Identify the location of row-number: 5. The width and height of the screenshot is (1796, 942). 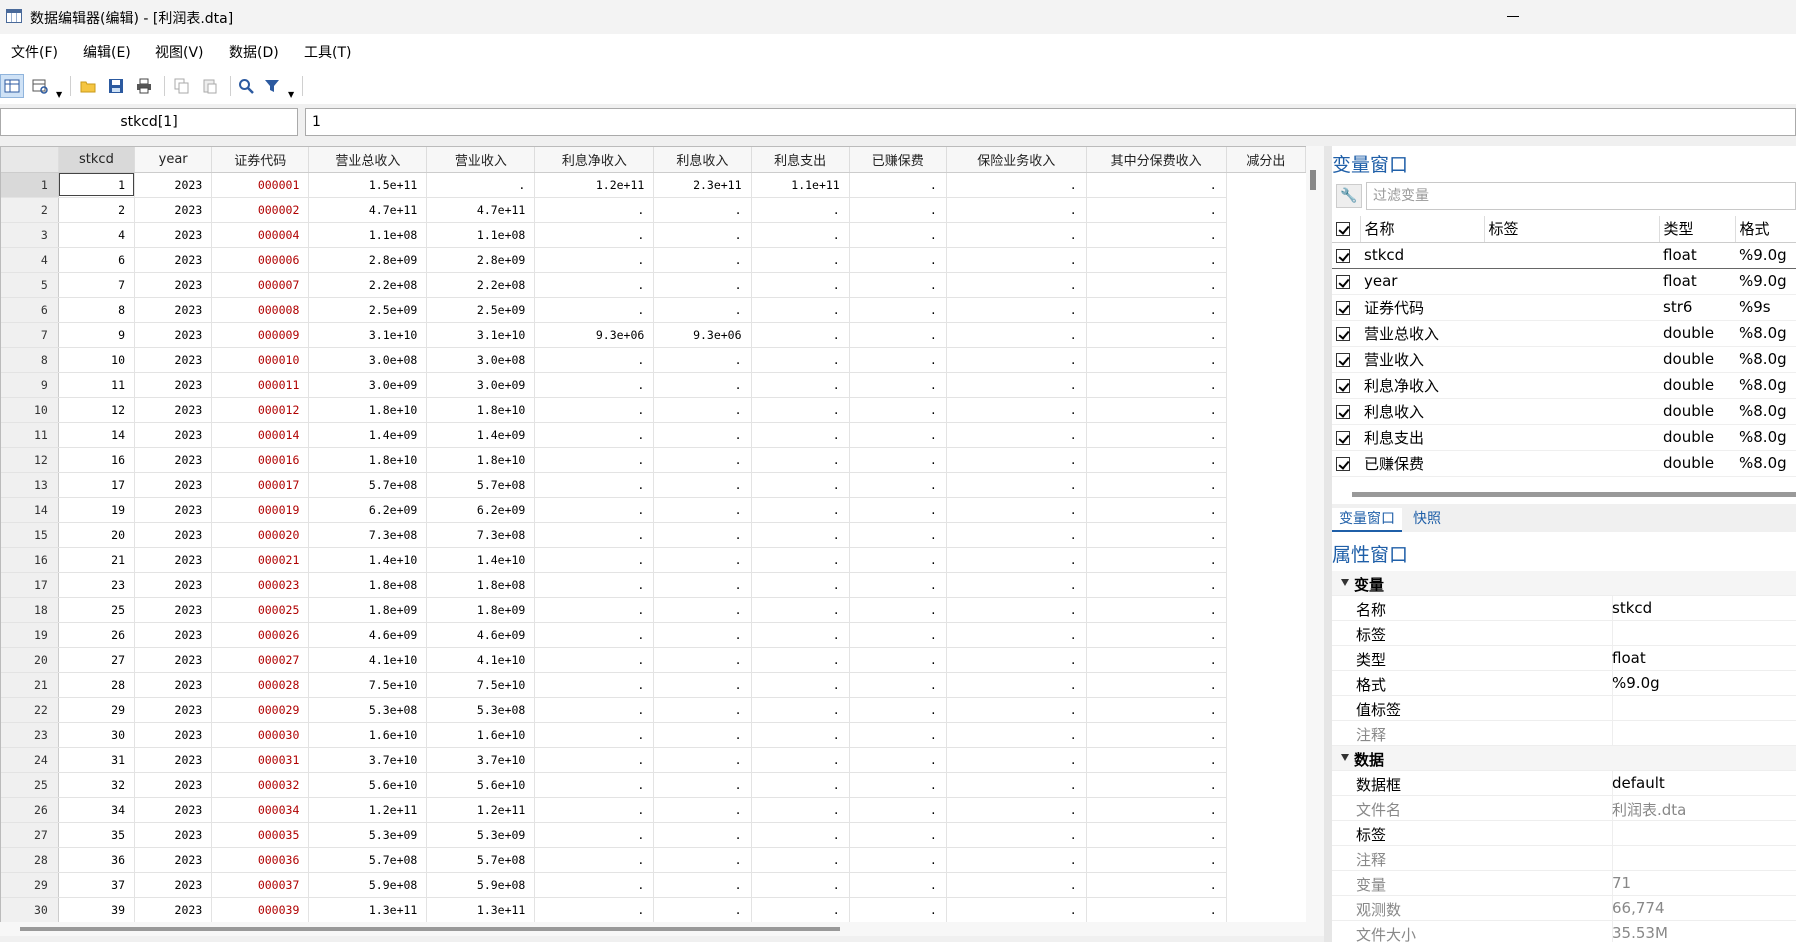
(30, 285).